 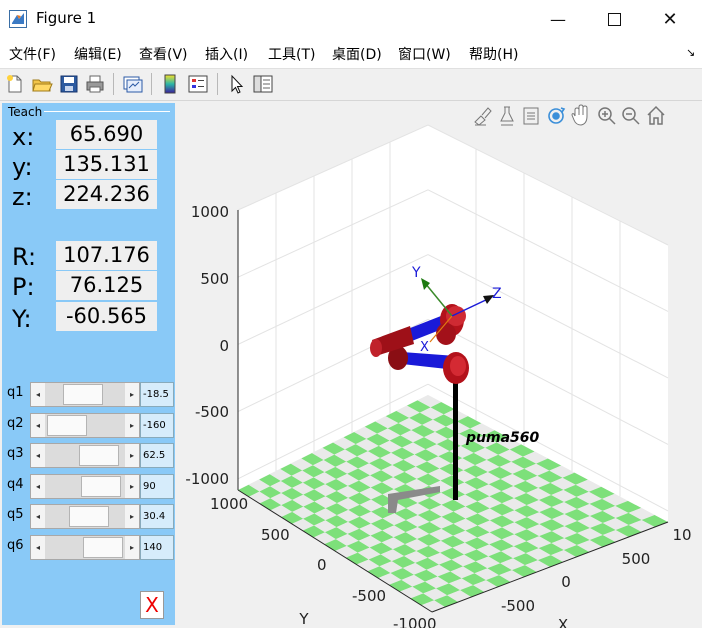 I want to click on print-icon, so click(x=95, y=84).